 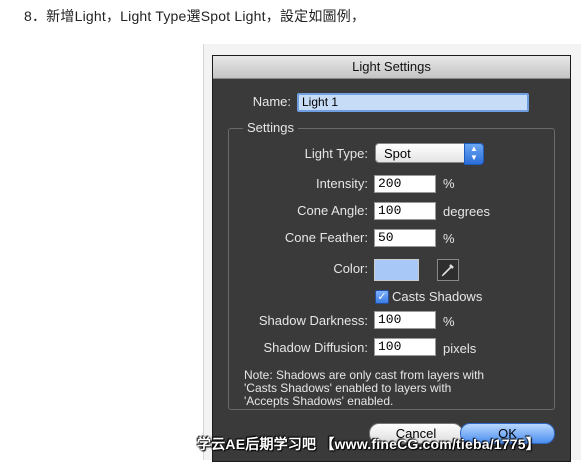 What do you see at coordinates (449, 183) in the screenshot?
I see `intensity-unit: %` at bounding box center [449, 183].